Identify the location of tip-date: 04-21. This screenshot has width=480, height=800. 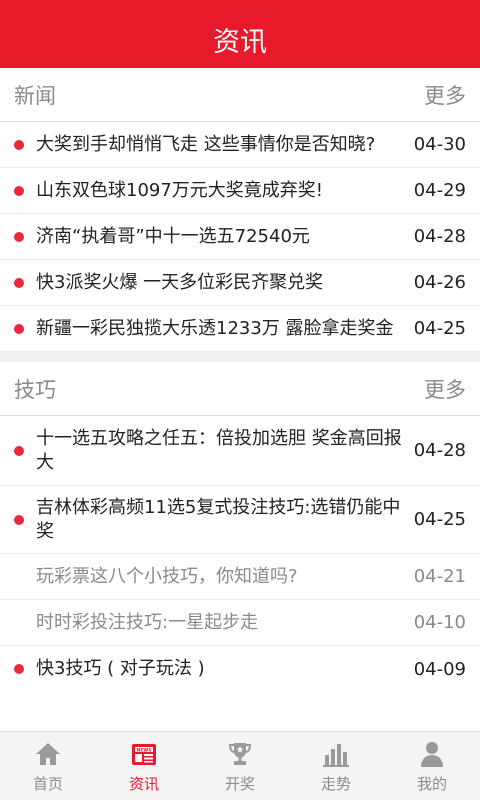
(439, 576).